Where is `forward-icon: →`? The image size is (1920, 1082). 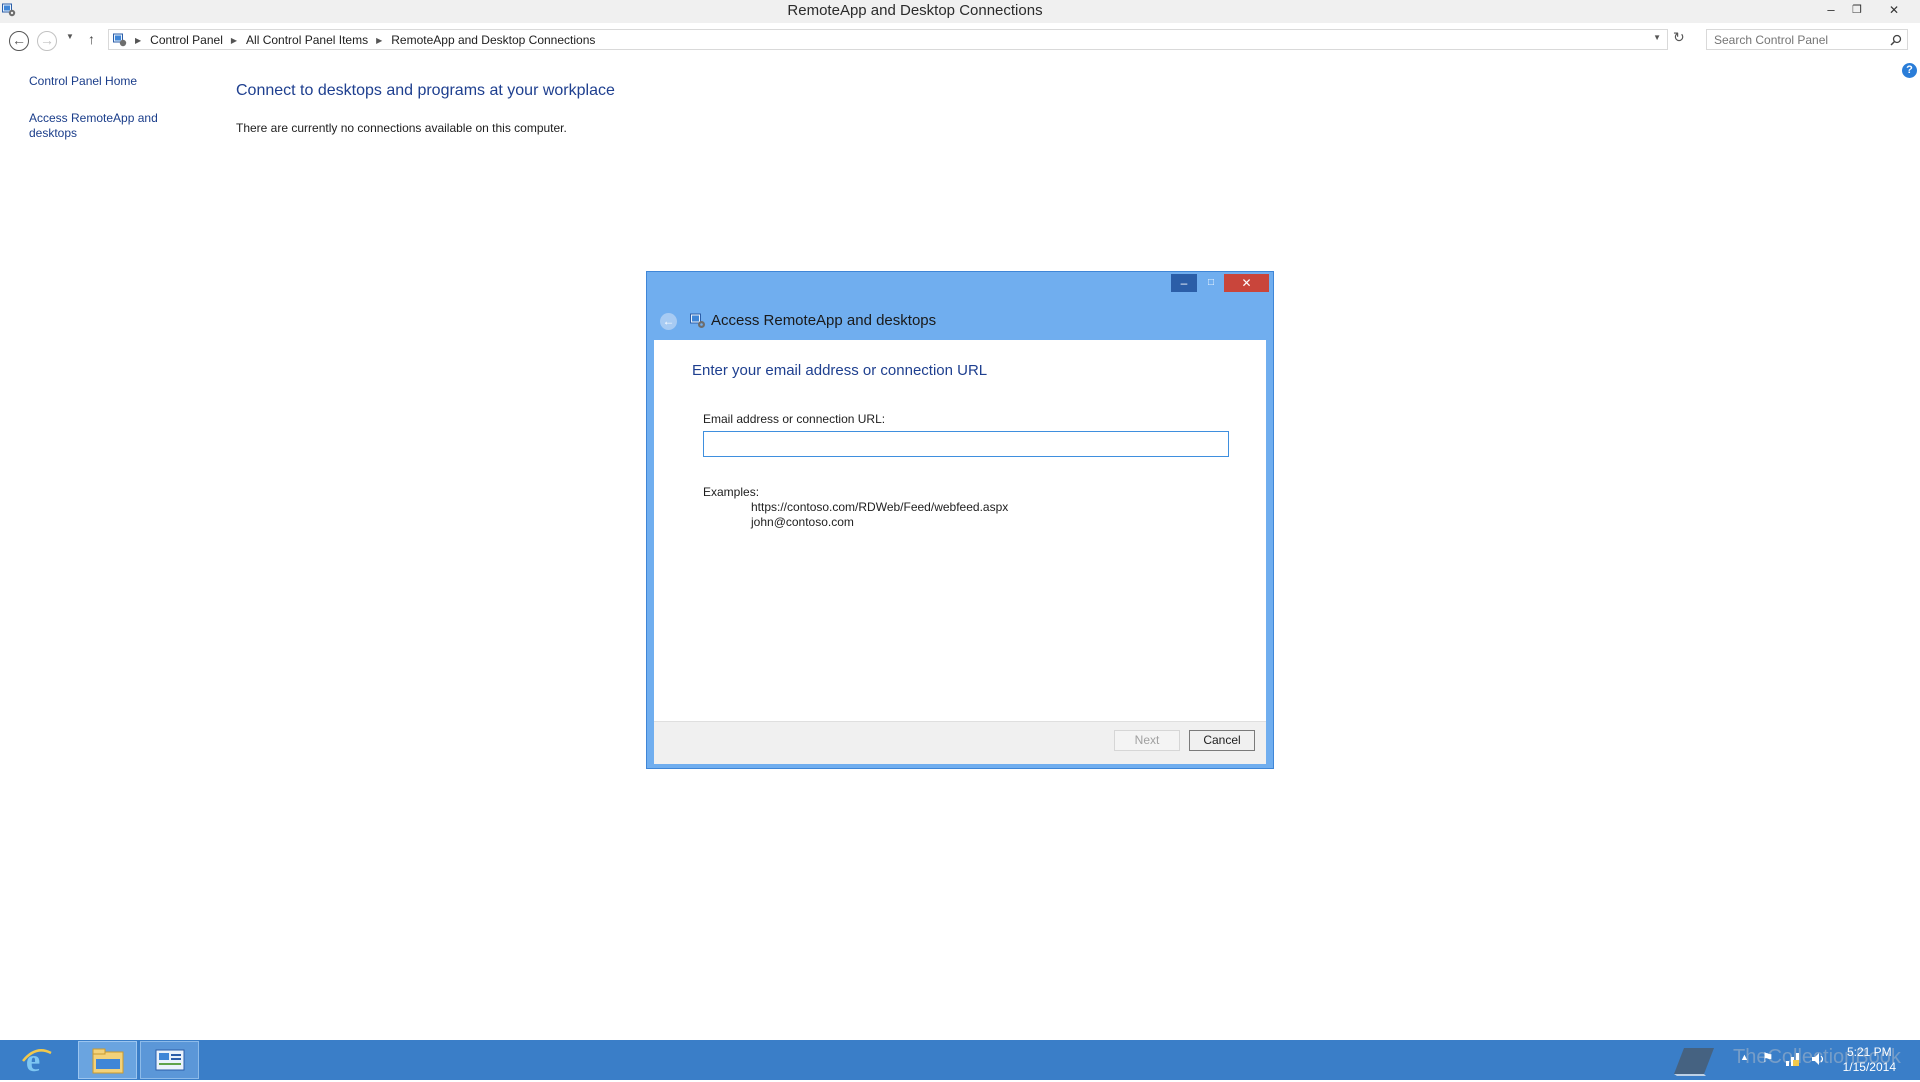
forward-icon: → is located at coordinates (47, 41).